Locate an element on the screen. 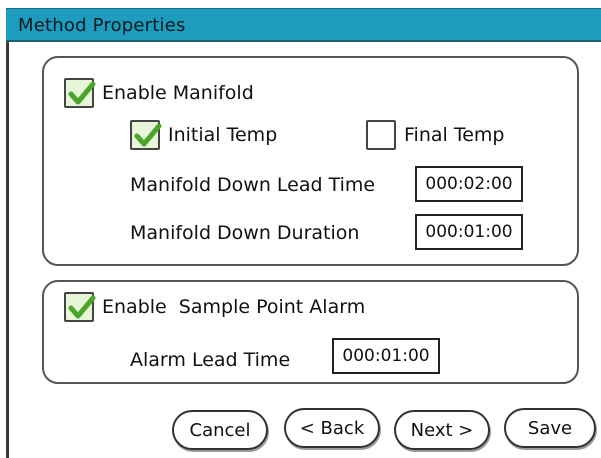 The height and width of the screenshot is (458, 601). manifold-duration-input: 000:01:00 is located at coordinates (469, 232).